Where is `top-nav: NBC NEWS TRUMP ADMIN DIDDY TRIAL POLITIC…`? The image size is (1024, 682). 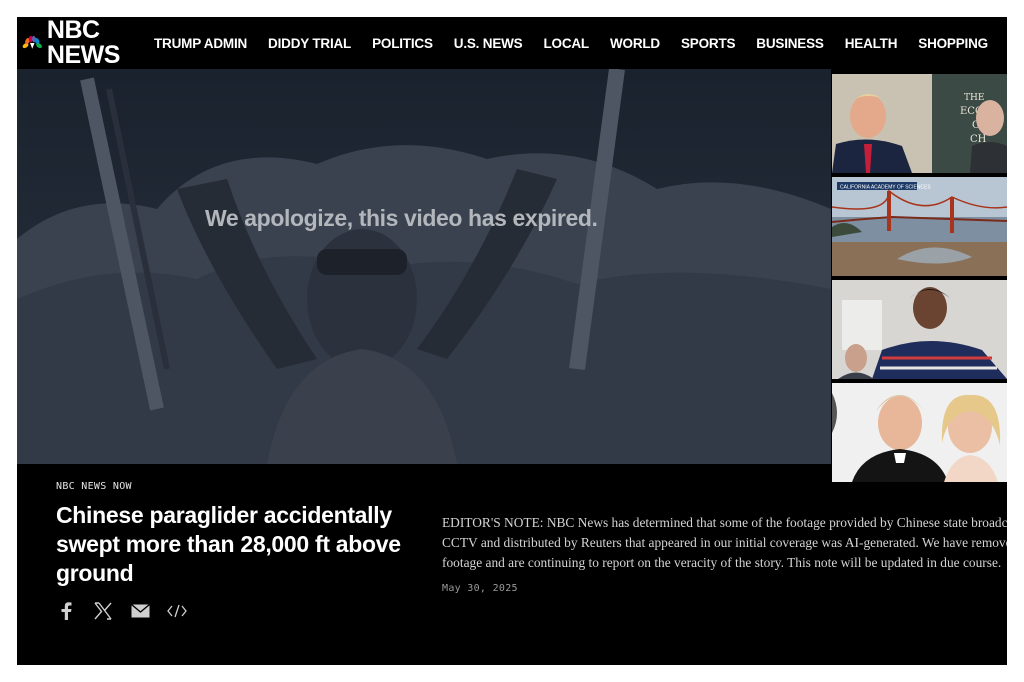
top-nav: NBC NEWS TRUMP ADMIN DIDDY TRIAL POLITIC… is located at coordinates (512, 43).